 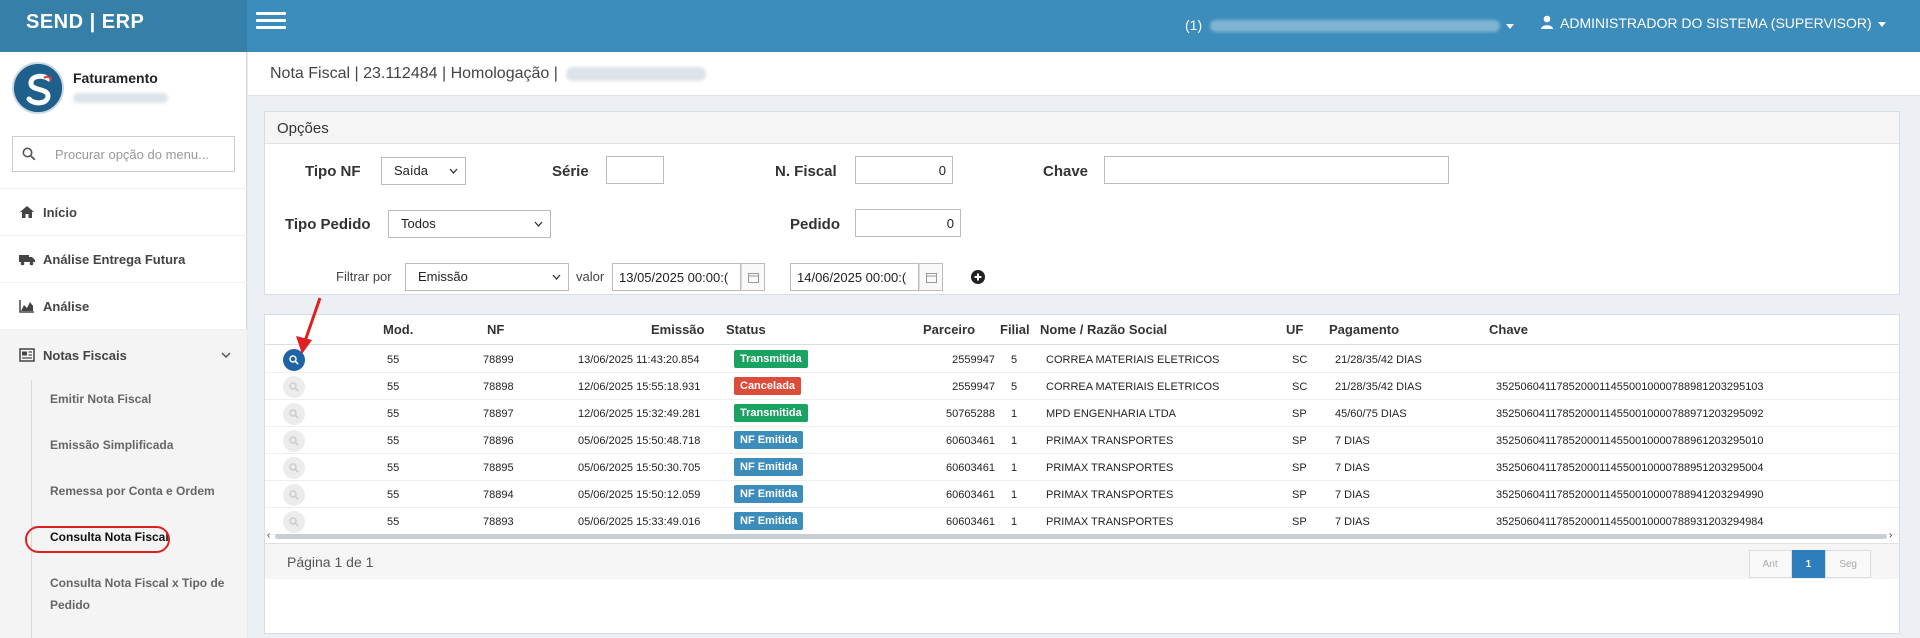 What do you see at coordinates (931, 277) in the screenshot?
I see `date-to-calendar-button` at bounding box center [931, 277].